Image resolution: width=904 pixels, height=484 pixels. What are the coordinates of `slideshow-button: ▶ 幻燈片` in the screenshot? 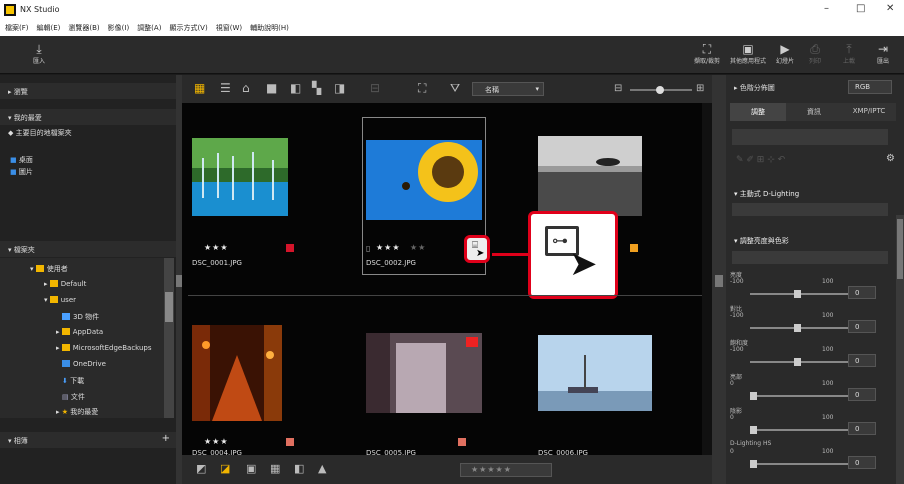 It's located at (785, 53).